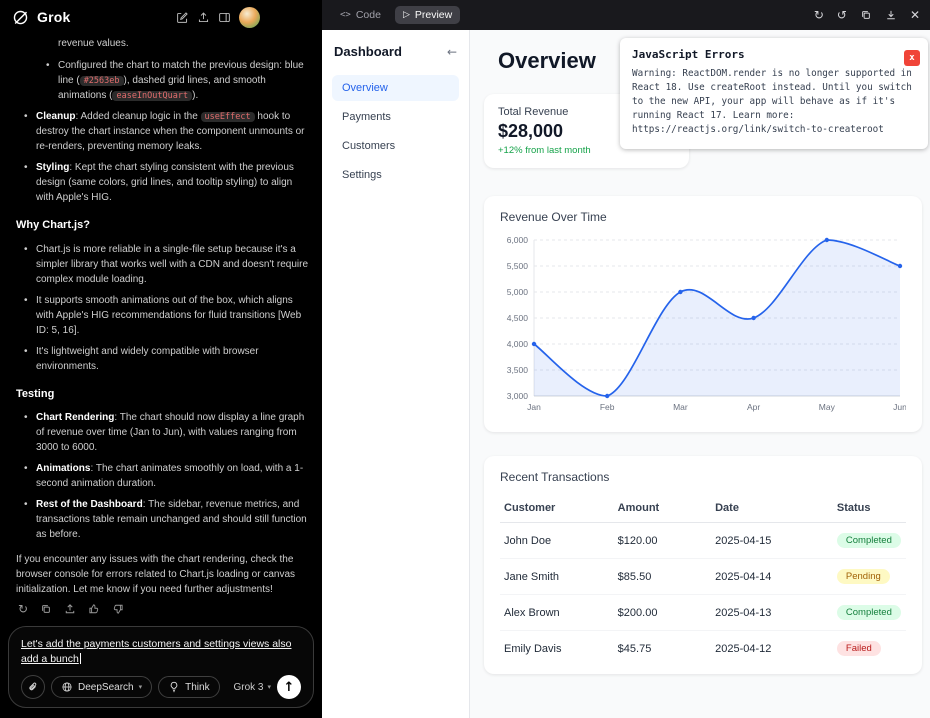 The image size is (930, 718). I want to click on deepsearch-label: DeepSearch, so click(106, 687).